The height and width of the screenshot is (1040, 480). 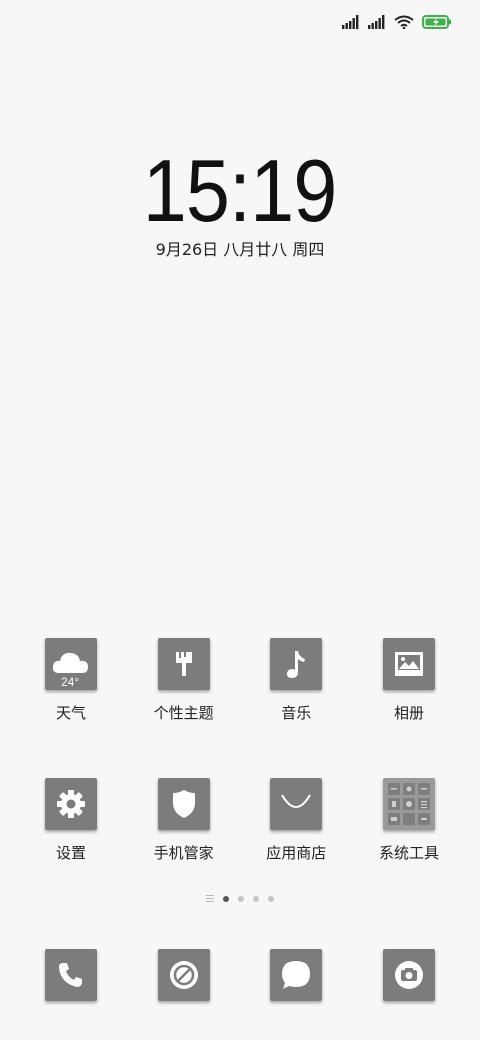 I want to click on phone-icon, so click(x=71, y=975).